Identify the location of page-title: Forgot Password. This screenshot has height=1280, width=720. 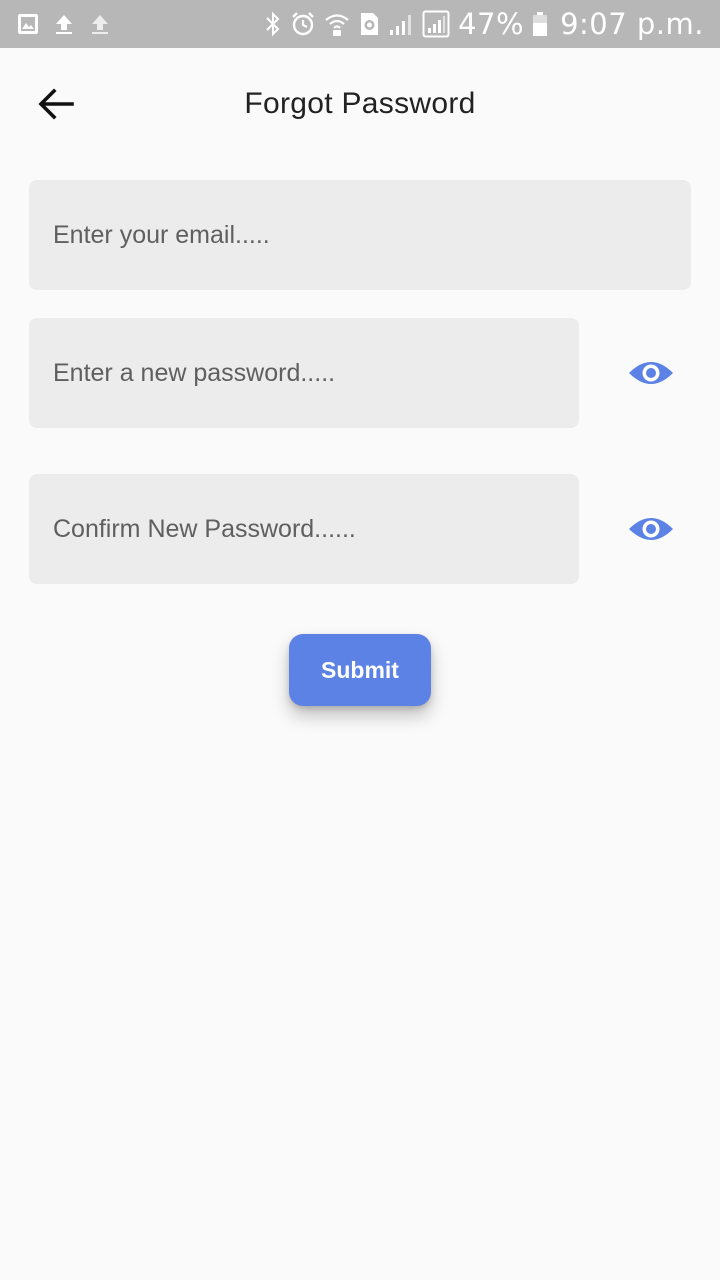
(360, 103).